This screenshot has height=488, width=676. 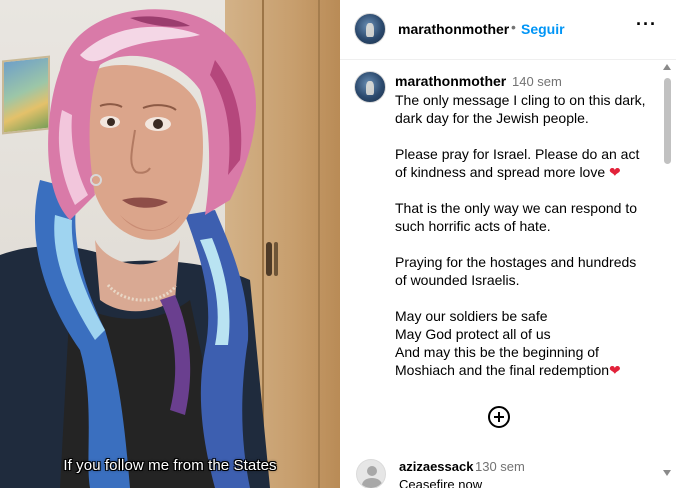 I want to click on video-subtitle: If you follow me from the States, so click(x=170, y=465).